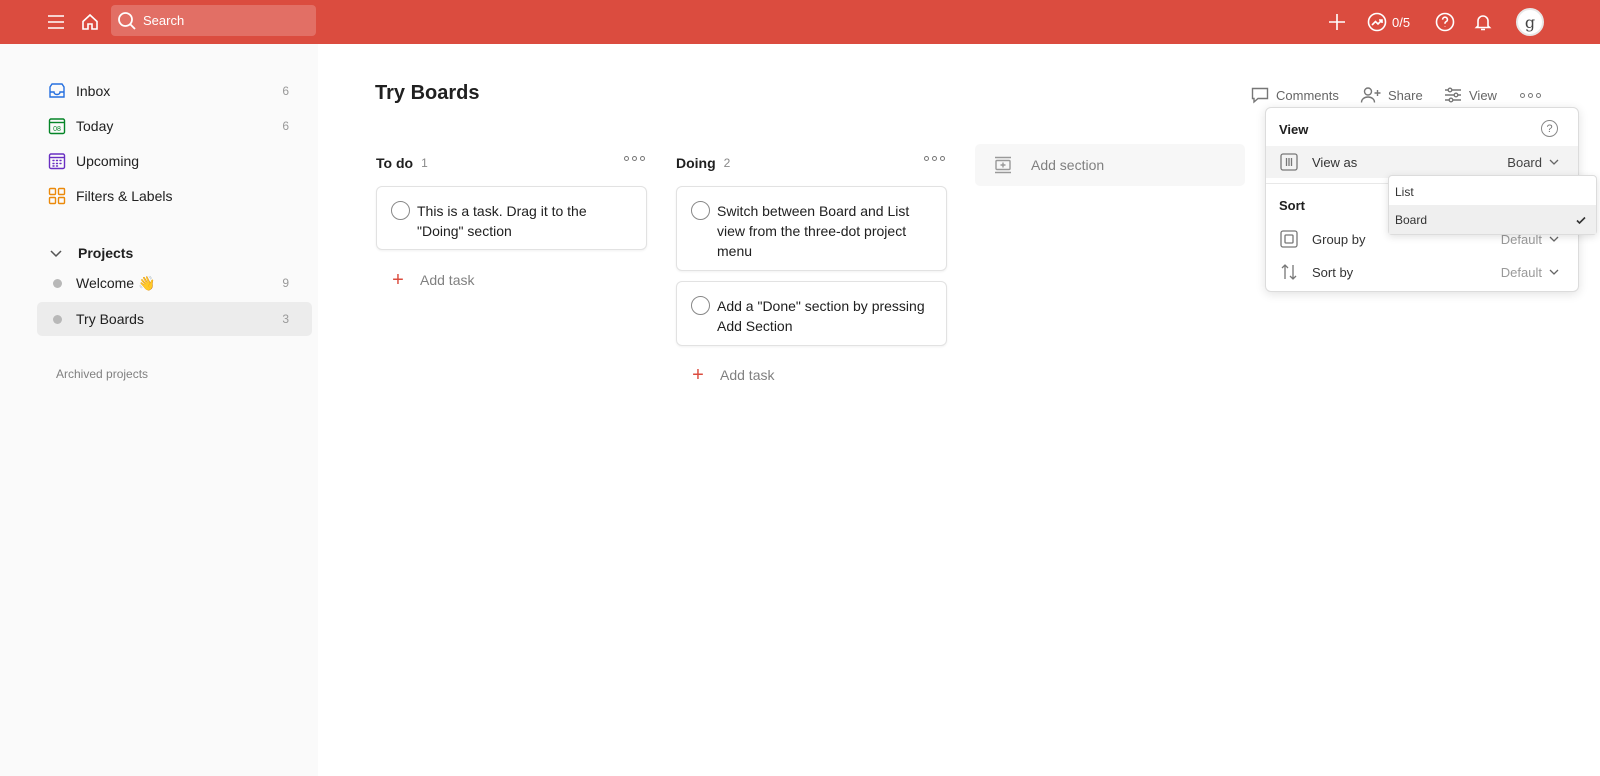 Image resolution: width=1600 pixels, height=776 pixels. I want to click on sidebar-item-label: Filters & Labels, so click(124, 196).